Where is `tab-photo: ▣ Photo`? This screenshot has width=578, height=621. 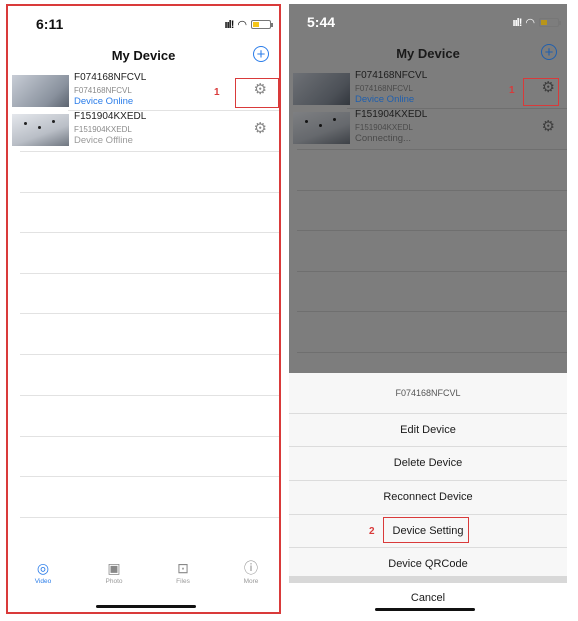 tab-photo: ▣ Photo is located at coordinates (114, 572).